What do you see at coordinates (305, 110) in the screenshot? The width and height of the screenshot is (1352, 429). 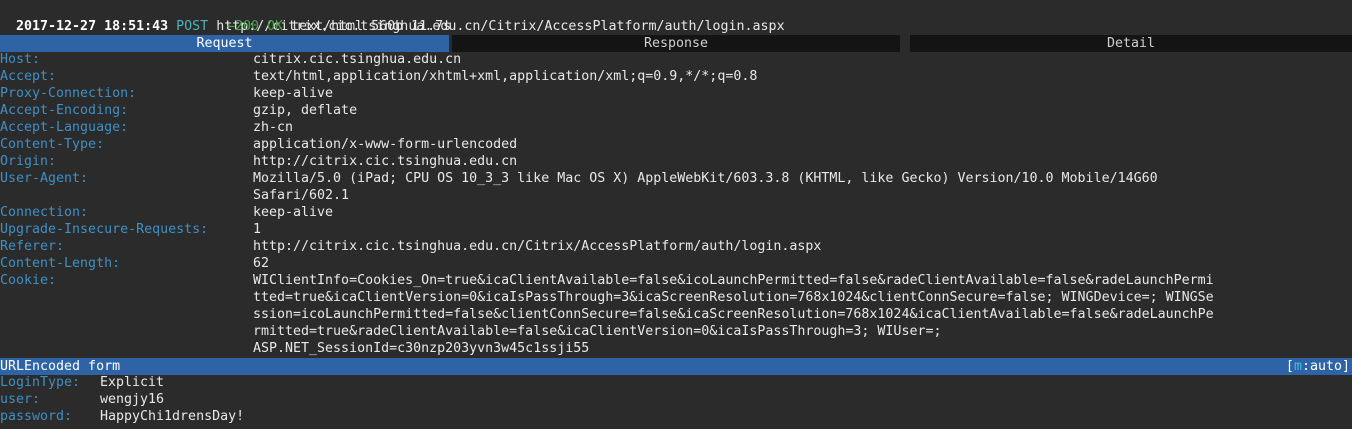 I see `header-value: gzip, deflate` at bounding box center [305, 110].